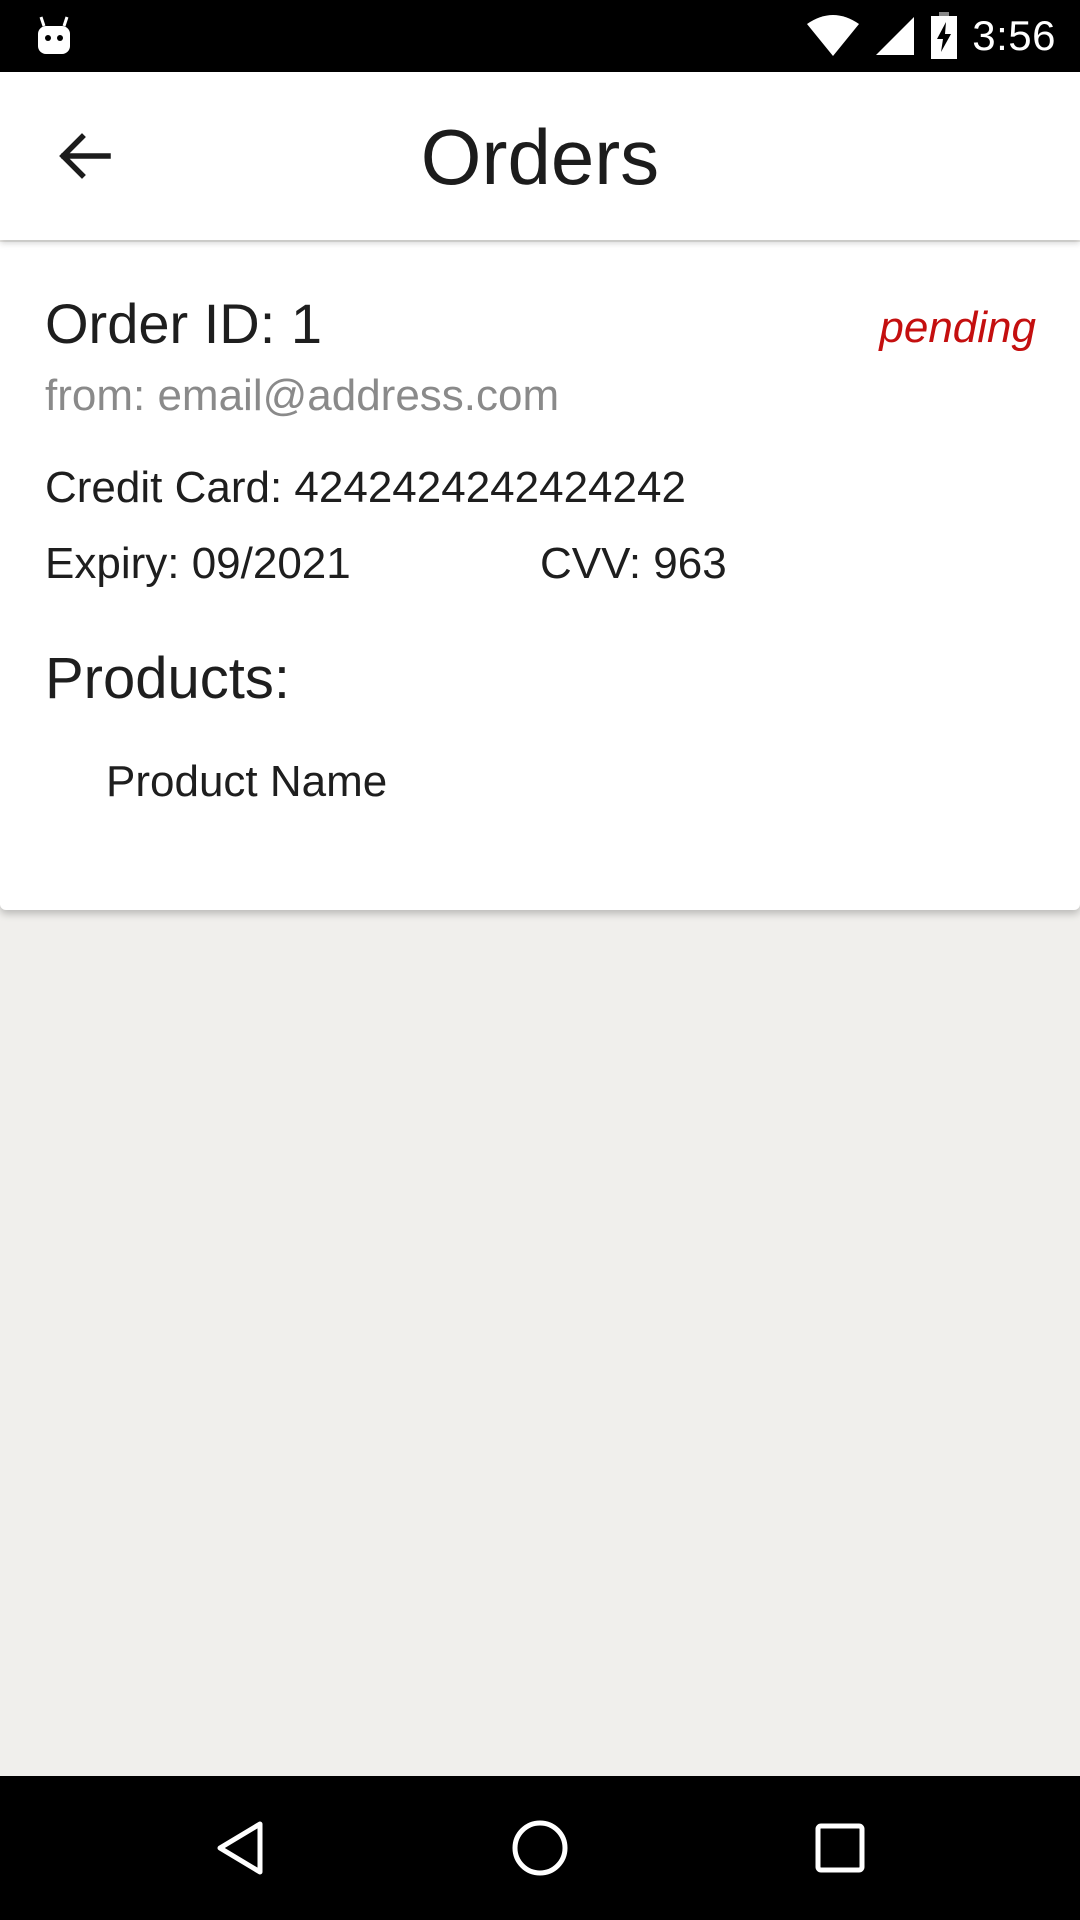 This screenshot has height=1920, width=1080. What do you see at coordinates (183, 323) in the screenshot?
I see `order-id: Order ID: 1` at bounding box center [183, 323].